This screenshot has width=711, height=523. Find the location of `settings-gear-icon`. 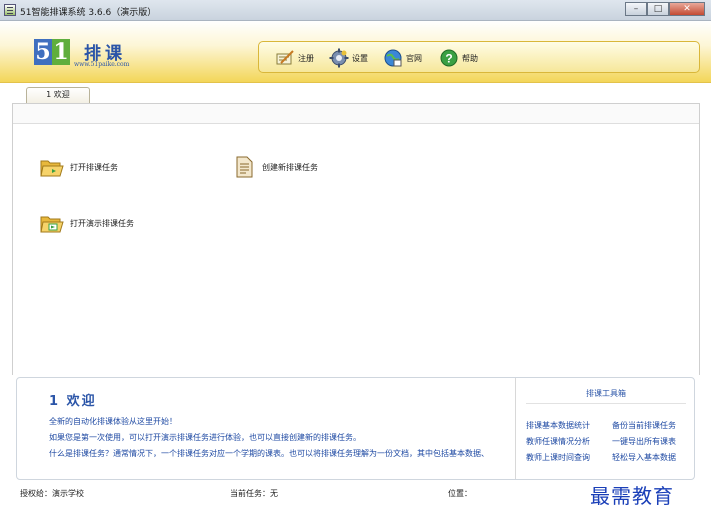

settings-gear-icon is located at coordinates (339, 58).